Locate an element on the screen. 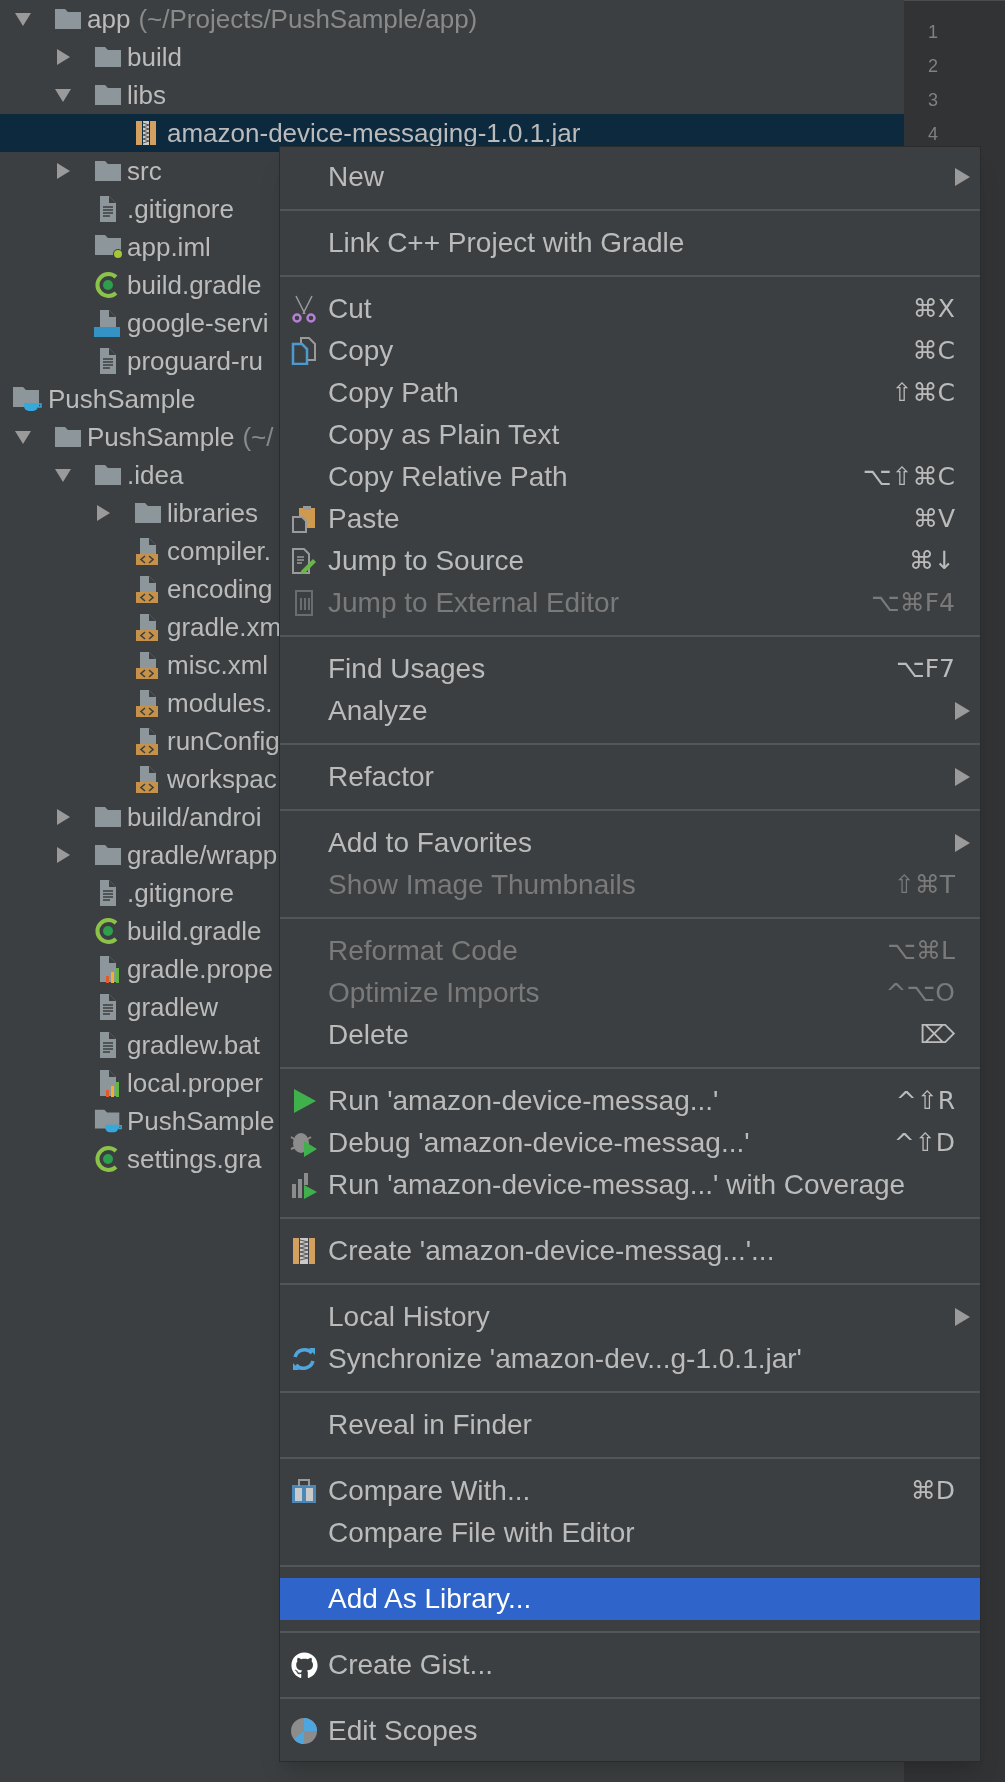 The image size is (1005, 1782). file-name: .idea is located at coordinates (155, 475).